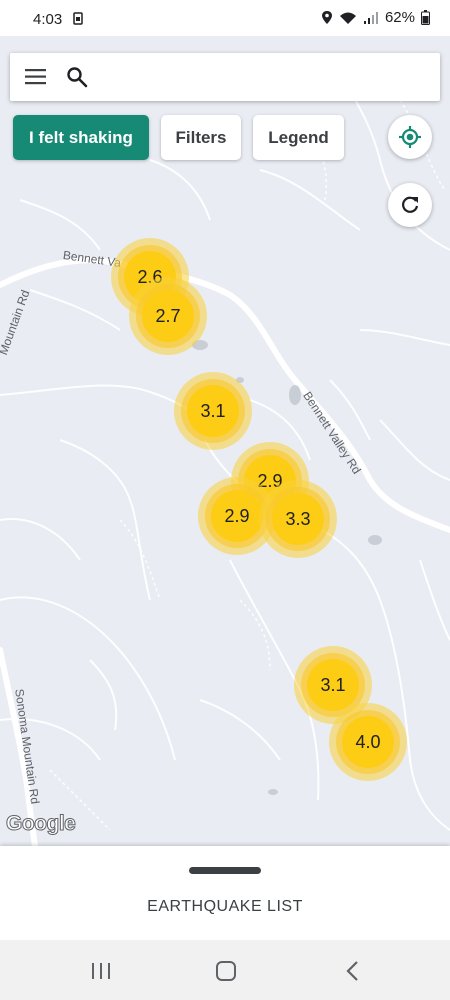 The width and height of the screenshot is (450, 1000). I want to click on earthquake-magnitude: 4.0, so click(368, 742).